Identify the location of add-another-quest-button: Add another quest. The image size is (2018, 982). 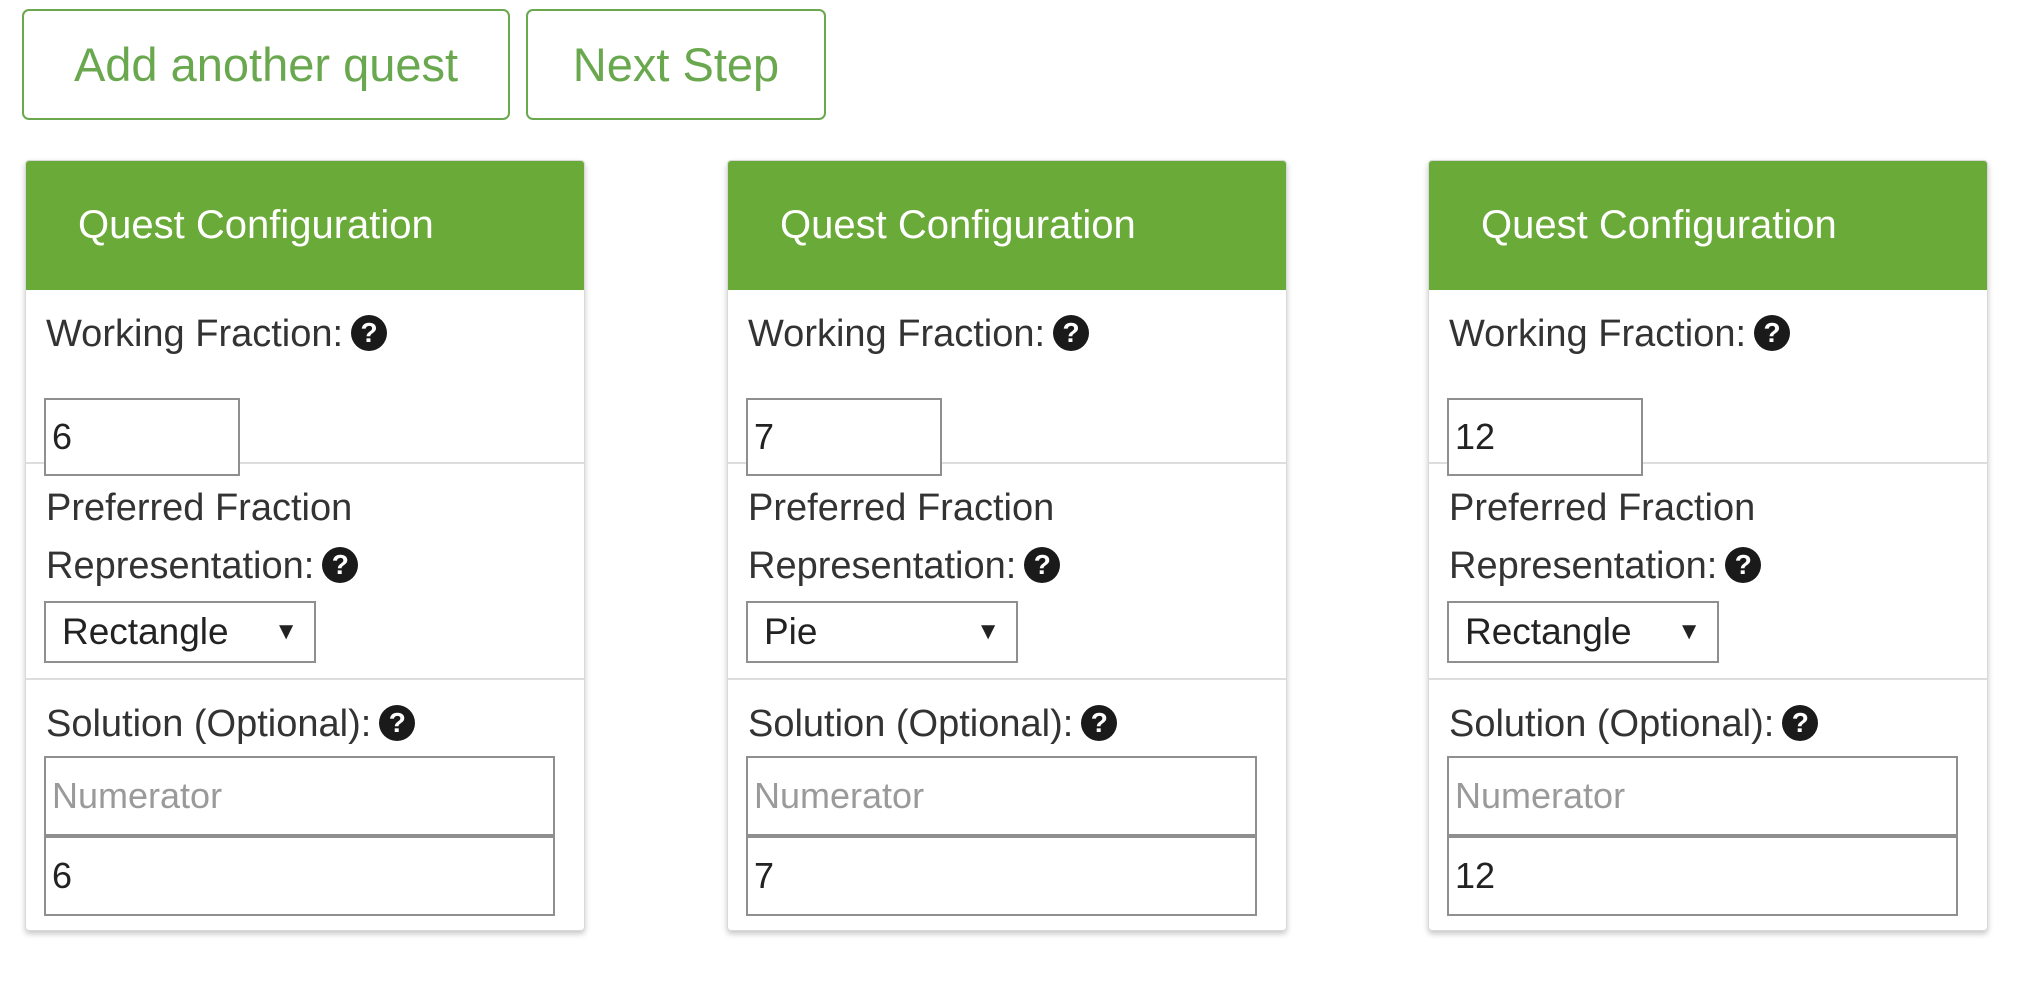
(266, 64).